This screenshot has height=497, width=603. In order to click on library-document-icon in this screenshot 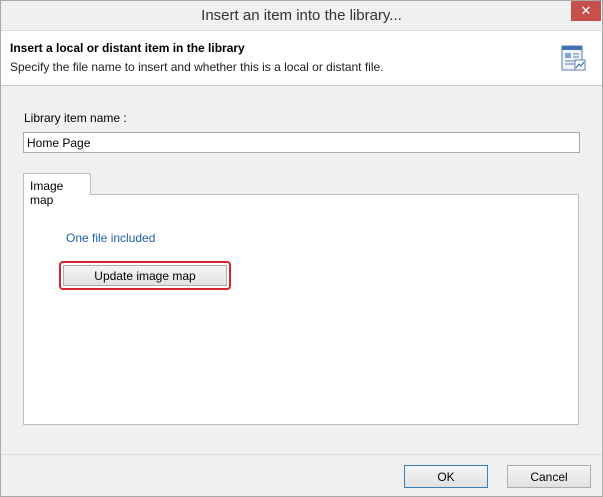, I will do `click(573, 58)`.